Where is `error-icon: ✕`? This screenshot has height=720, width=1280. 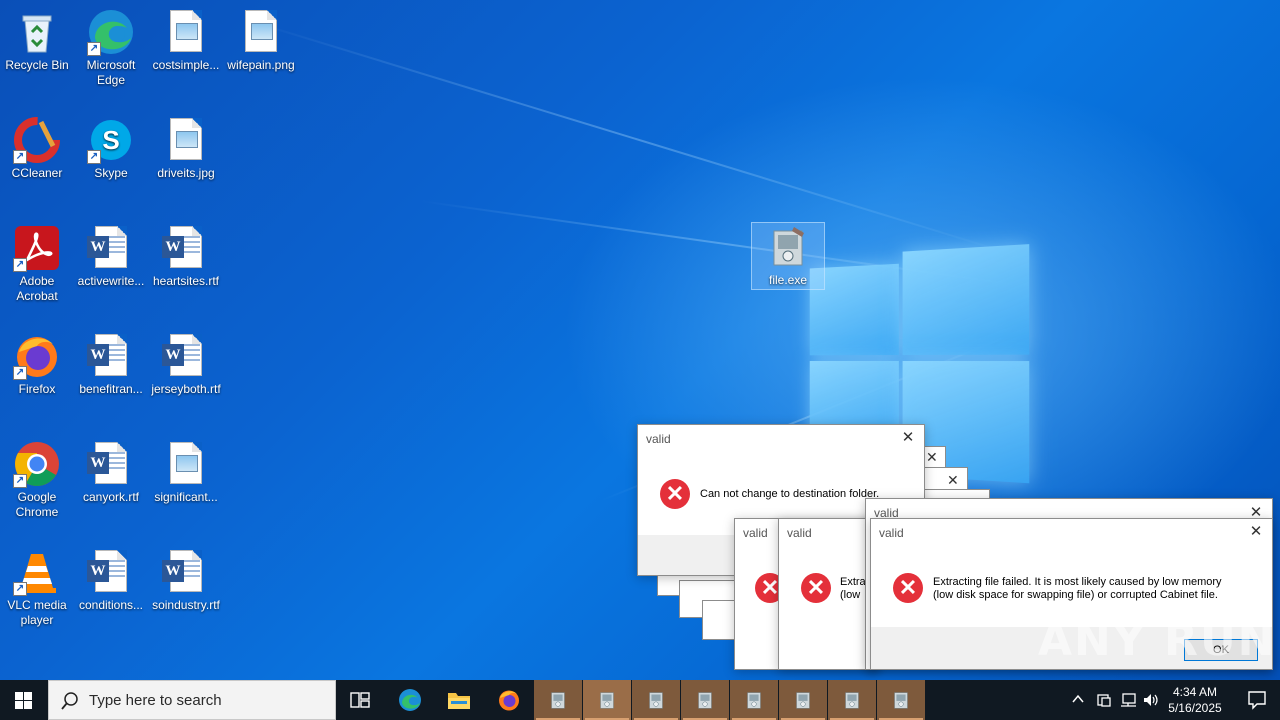
error-icon: ✕ is located at coordinates (908, 588).